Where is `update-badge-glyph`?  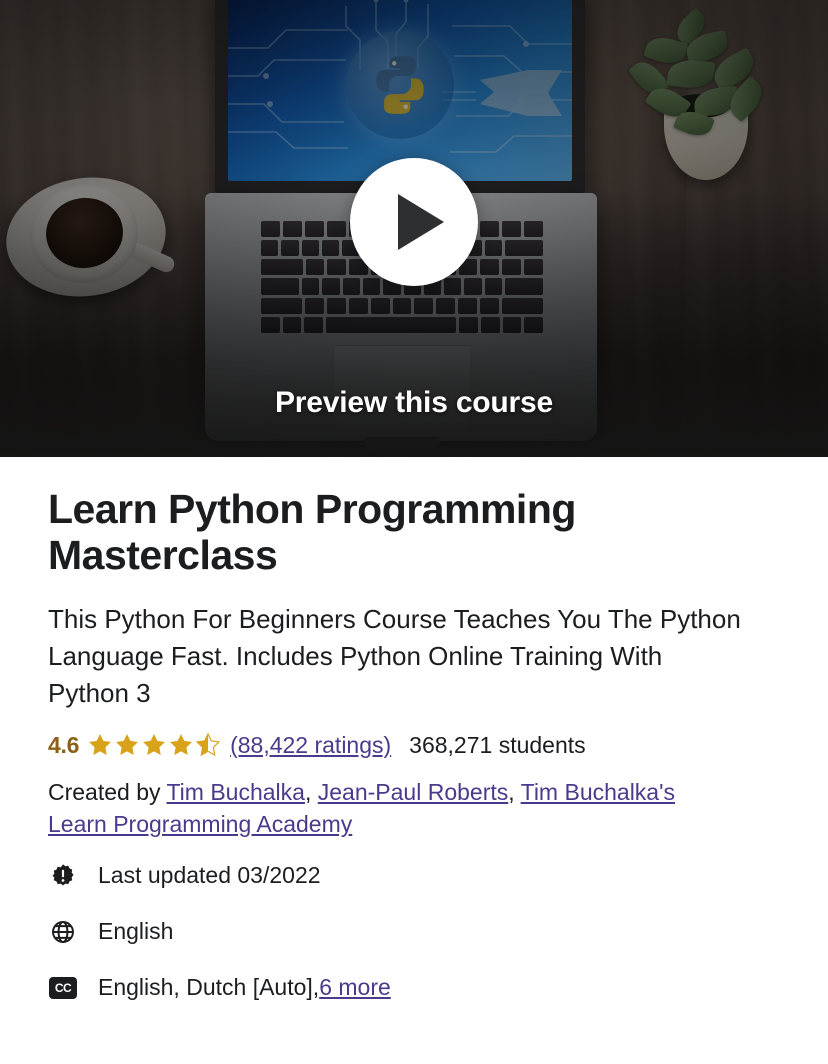
update-badge-glyph is located at coordinates (63, 875).